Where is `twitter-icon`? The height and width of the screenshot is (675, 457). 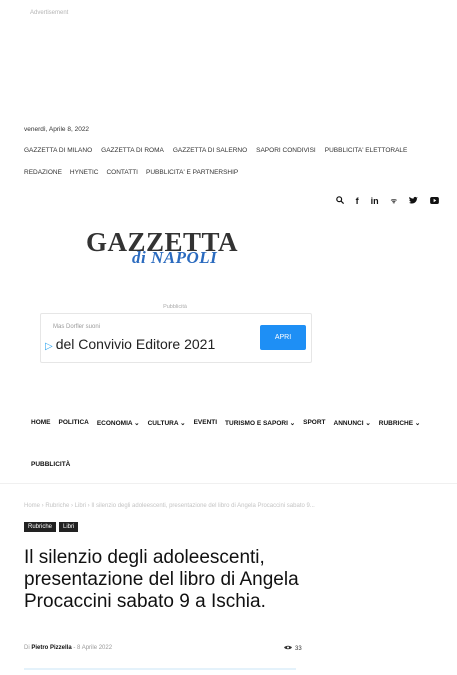 twitter-icon is located at coordinates (413, 201).